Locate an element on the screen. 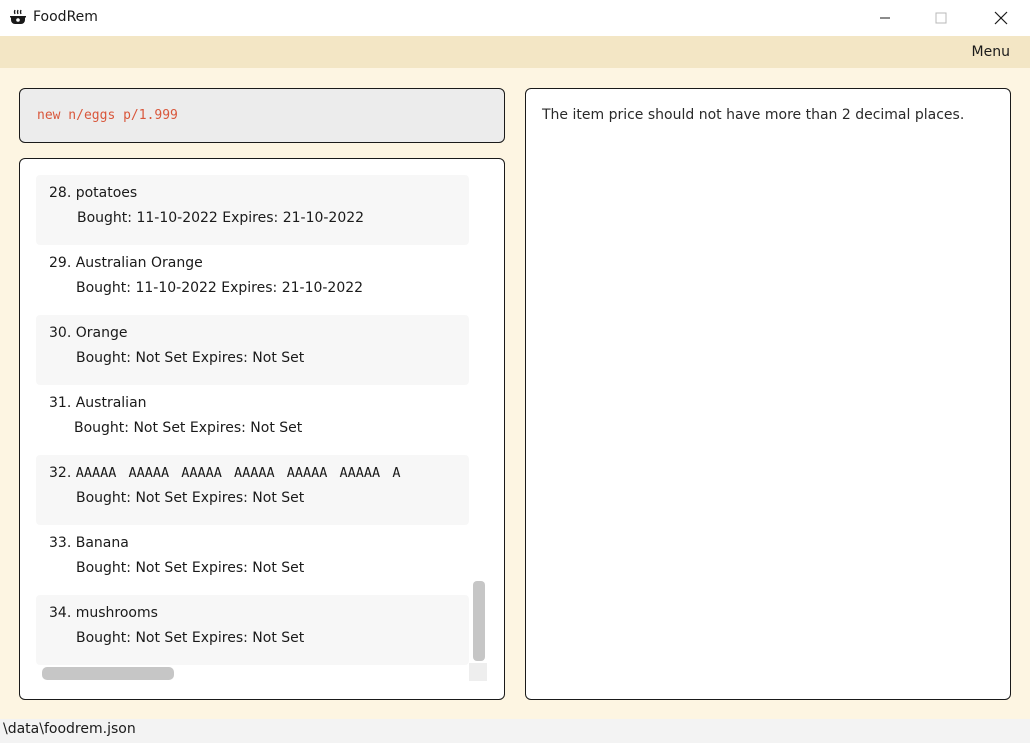  close-button is located at coordinates (1001, 18).